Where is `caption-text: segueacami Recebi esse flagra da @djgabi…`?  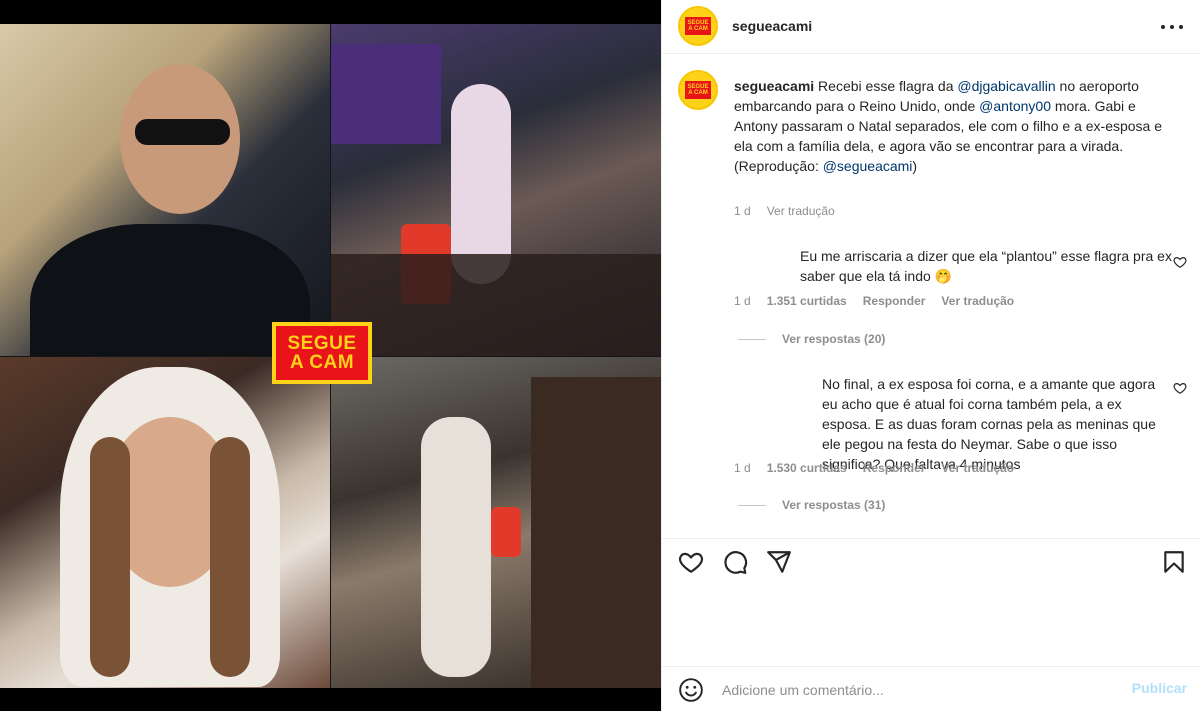 caption-text: segueacami Recebi esse flagra da @djgabi… is located at coordinates (948, 126).